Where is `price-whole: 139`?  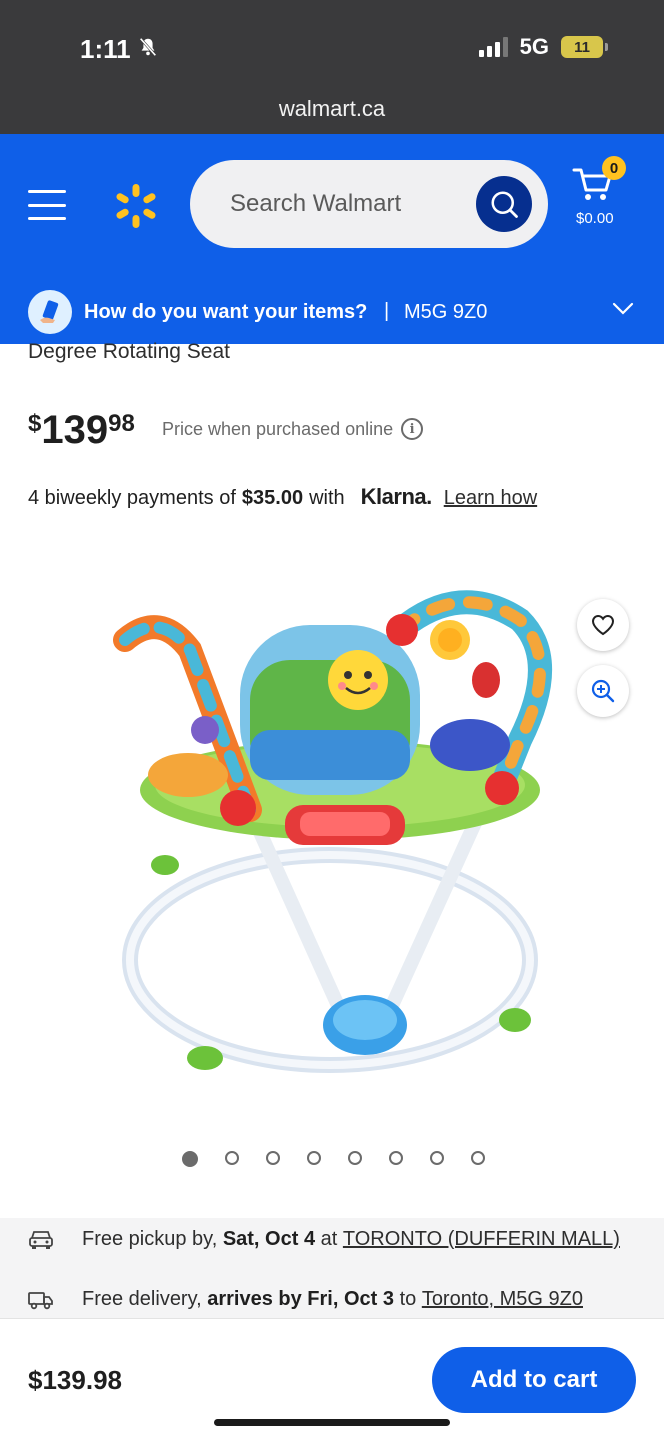
price-whole: 139 is located at coordinates (75, 430).